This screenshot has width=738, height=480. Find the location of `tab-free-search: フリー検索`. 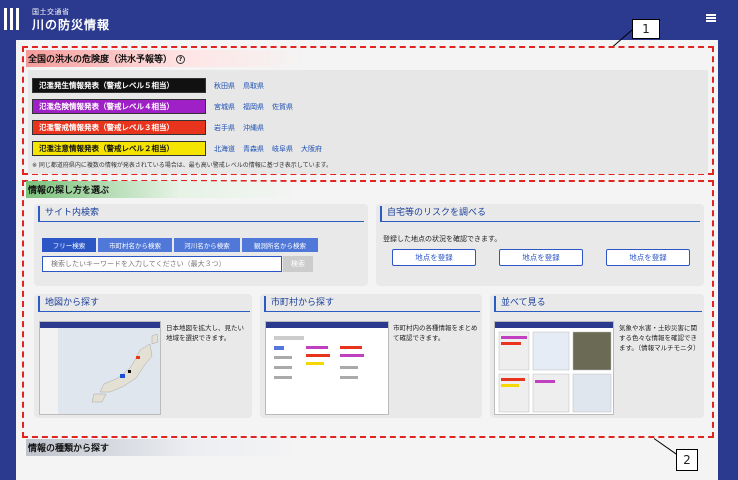

tab-free-search: フリー検索 is located at coordinates (69, 245).